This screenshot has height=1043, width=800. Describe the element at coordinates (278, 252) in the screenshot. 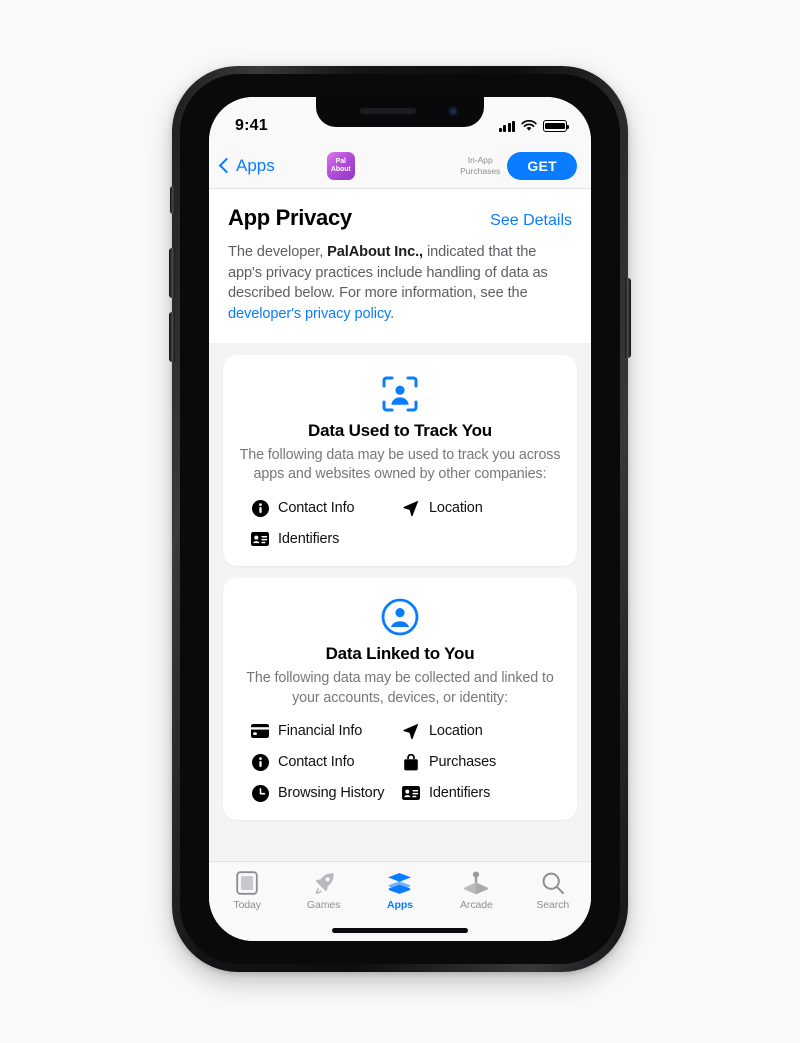

I see `desc-part1: The developer,` at that location.